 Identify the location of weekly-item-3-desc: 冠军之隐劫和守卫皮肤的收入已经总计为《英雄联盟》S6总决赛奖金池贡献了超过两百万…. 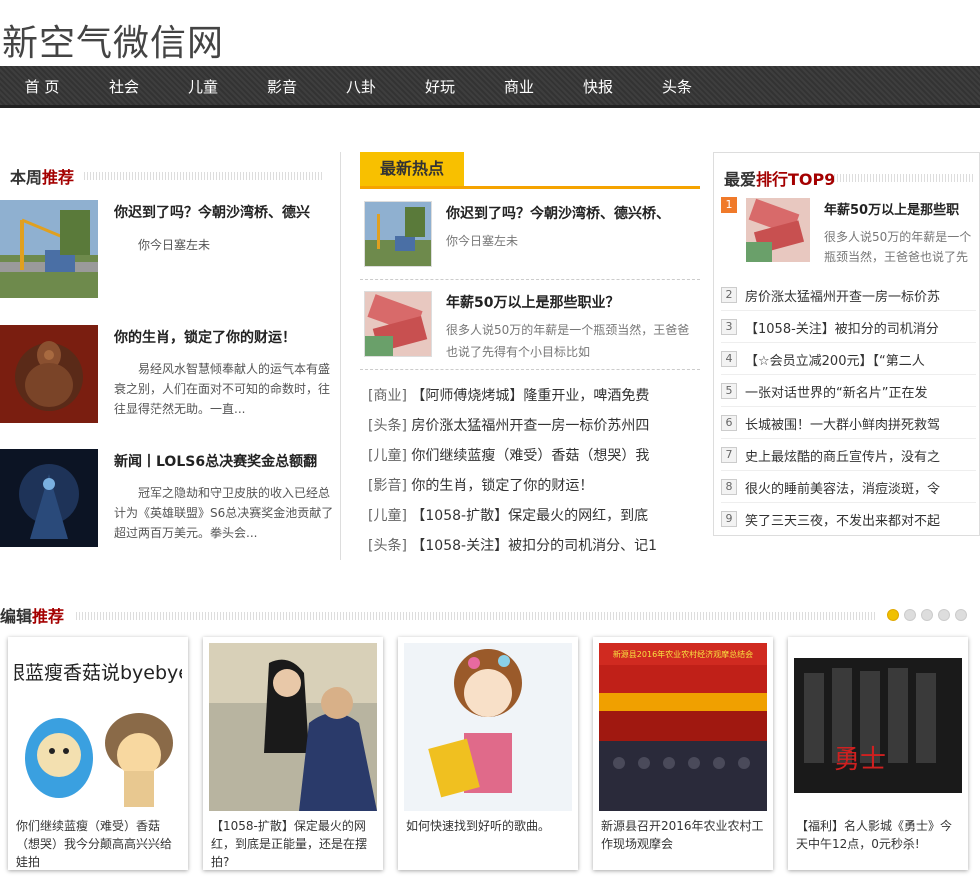
(224, 513).